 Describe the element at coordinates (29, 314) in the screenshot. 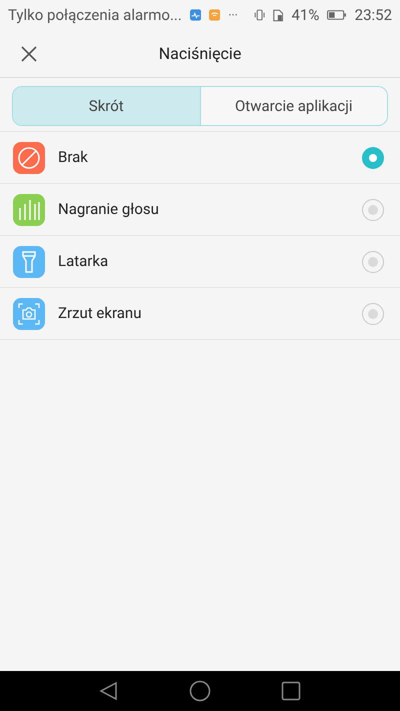

I see `camera-icon` at that location.